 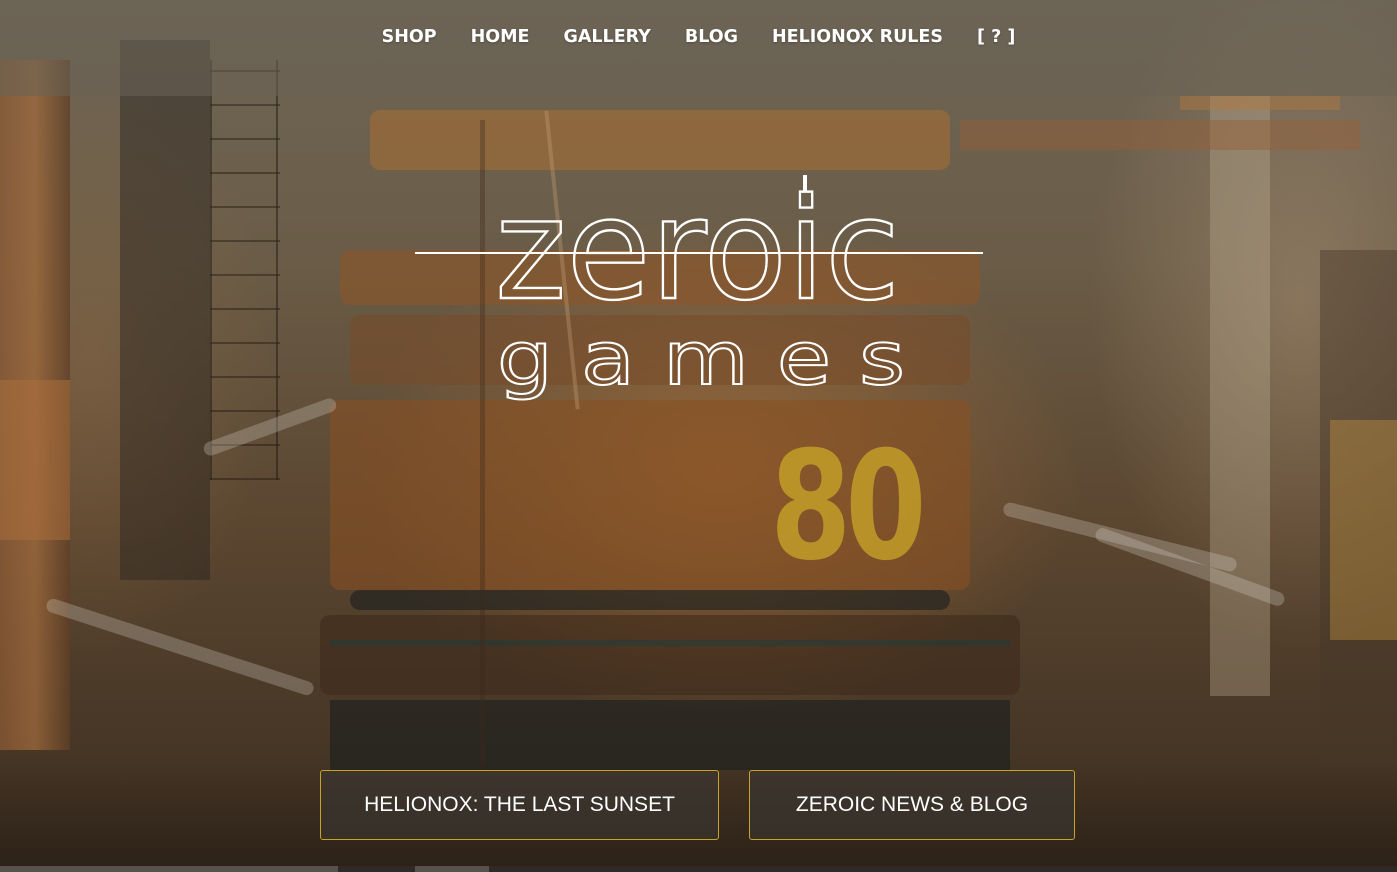 I want to click on nav-link-shop: SHOP, so click(x=409, y=37).